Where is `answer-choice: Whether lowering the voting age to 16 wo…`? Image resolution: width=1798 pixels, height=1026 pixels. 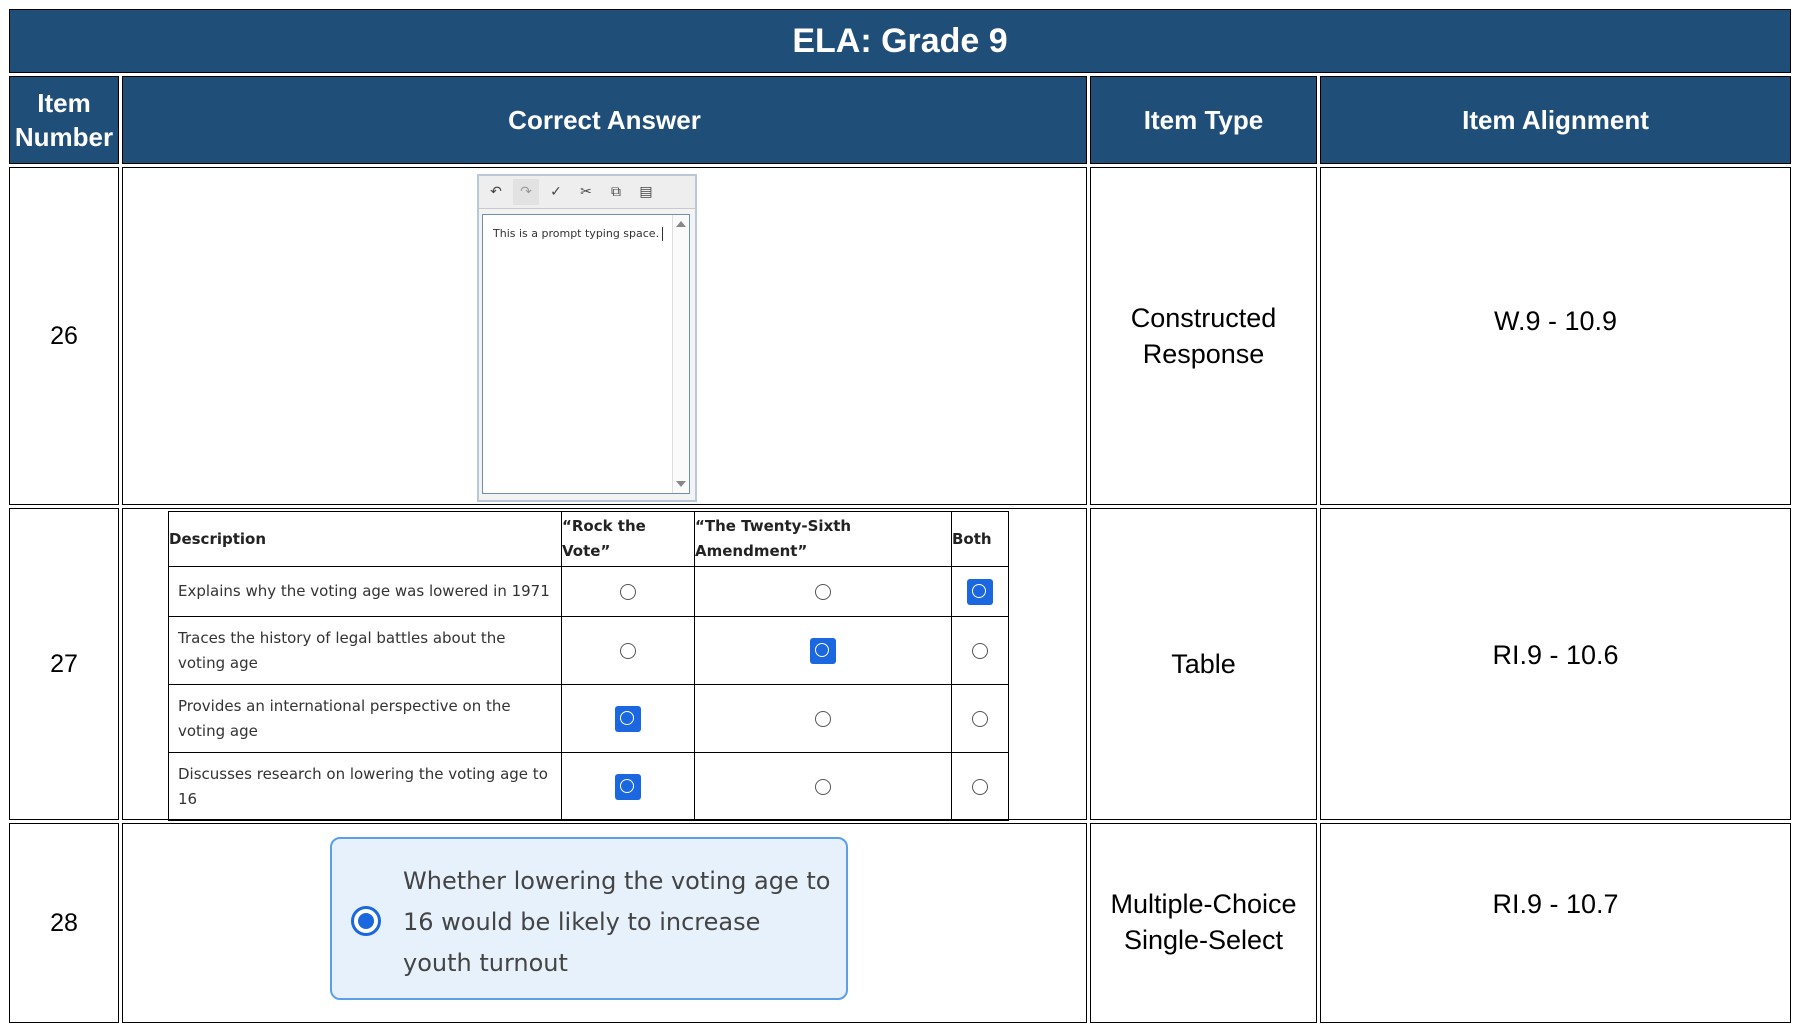 answer-choice: Whether lowering the voting age to 16 wo… is located at coordinates (589, 918).